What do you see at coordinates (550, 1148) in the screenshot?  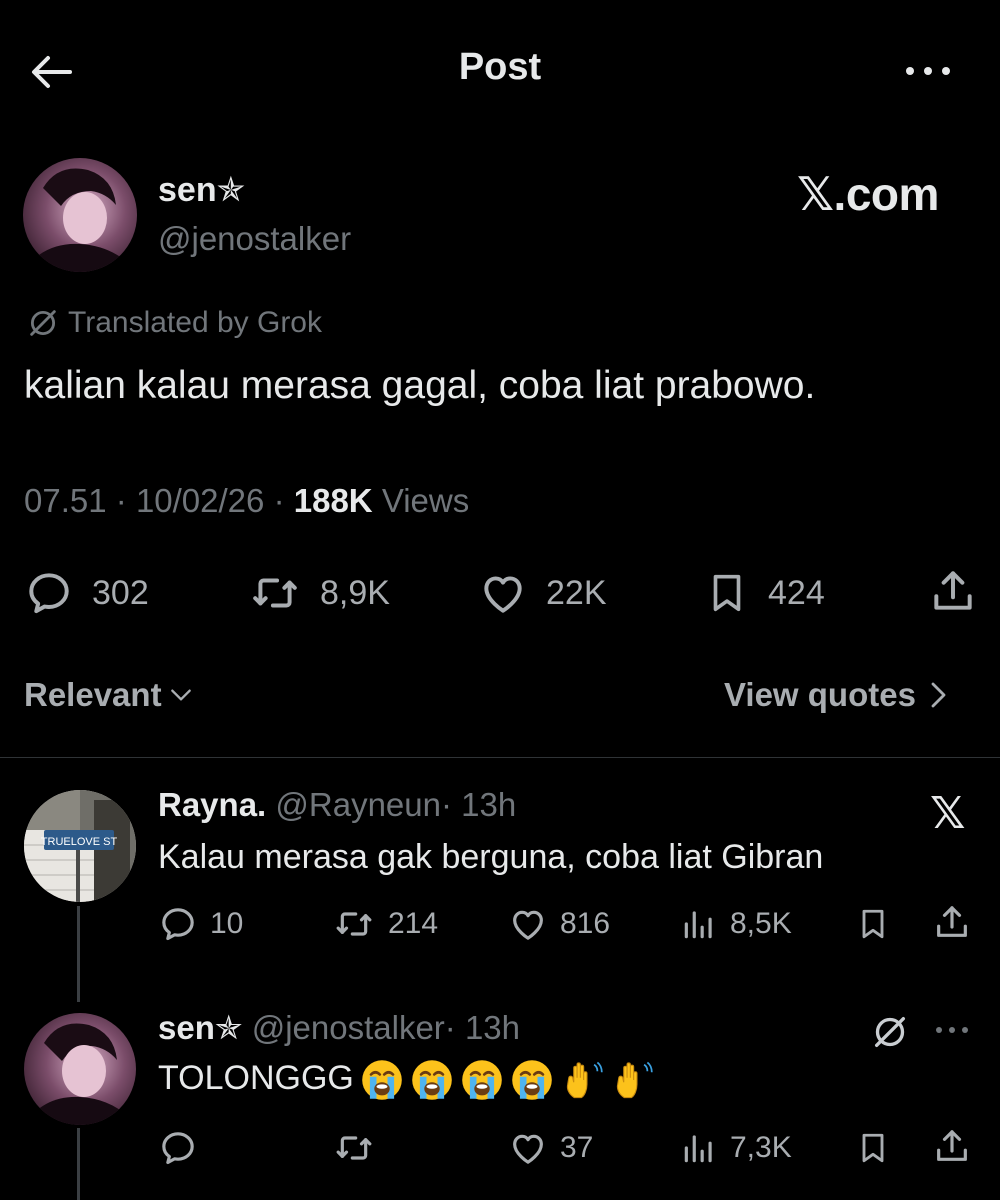 I see `like-button: 37` at bounding box center [550, 1148].